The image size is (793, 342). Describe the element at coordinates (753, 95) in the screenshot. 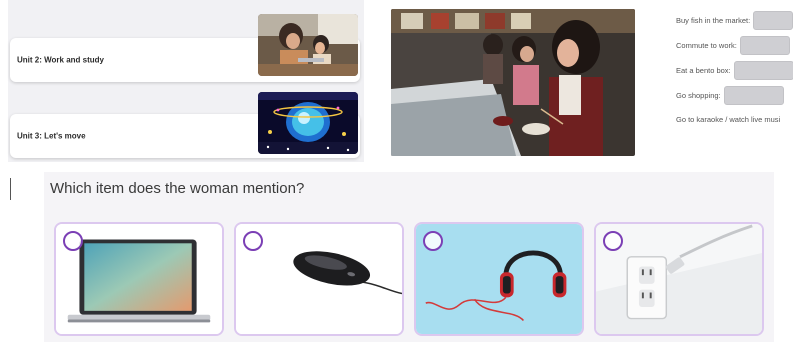

I see `shopping-input` at that location.